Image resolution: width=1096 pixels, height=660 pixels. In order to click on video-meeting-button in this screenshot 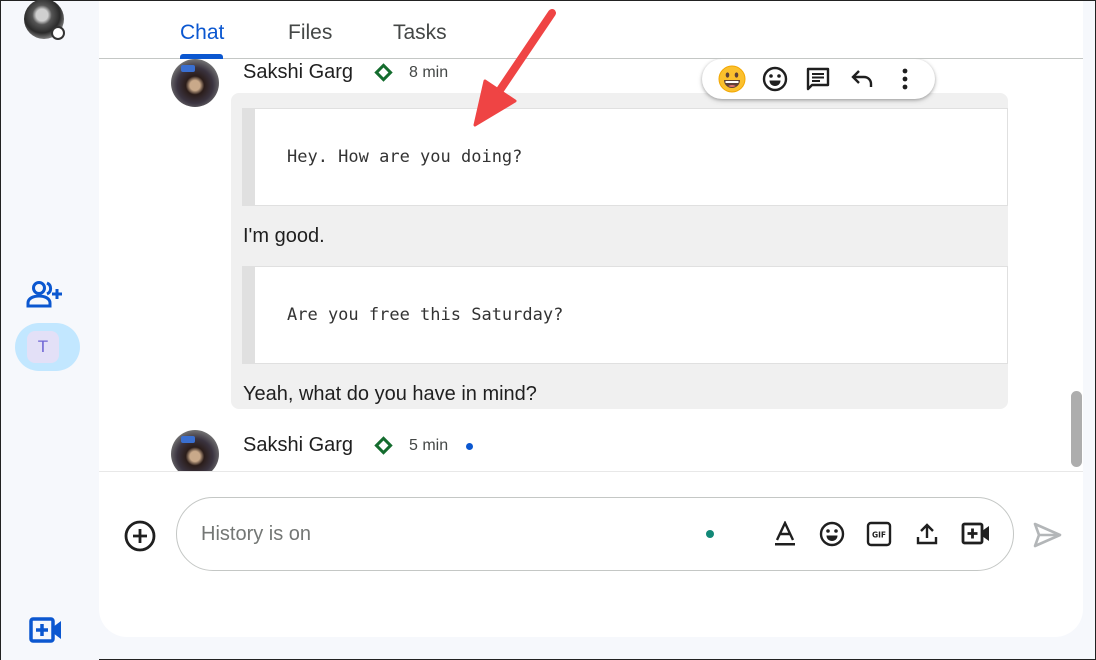, I will do `click(976, 534)`.